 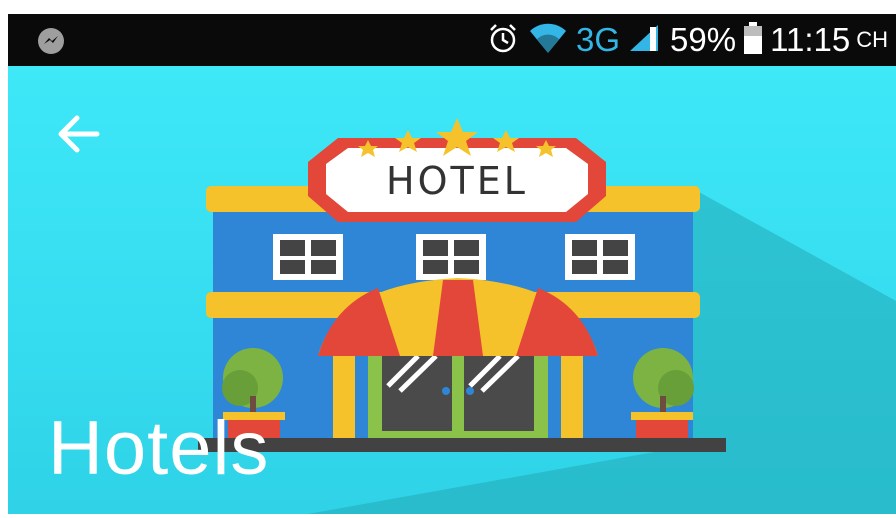 I want to click on battery-percent: 59%, so click(x=703, y=39).